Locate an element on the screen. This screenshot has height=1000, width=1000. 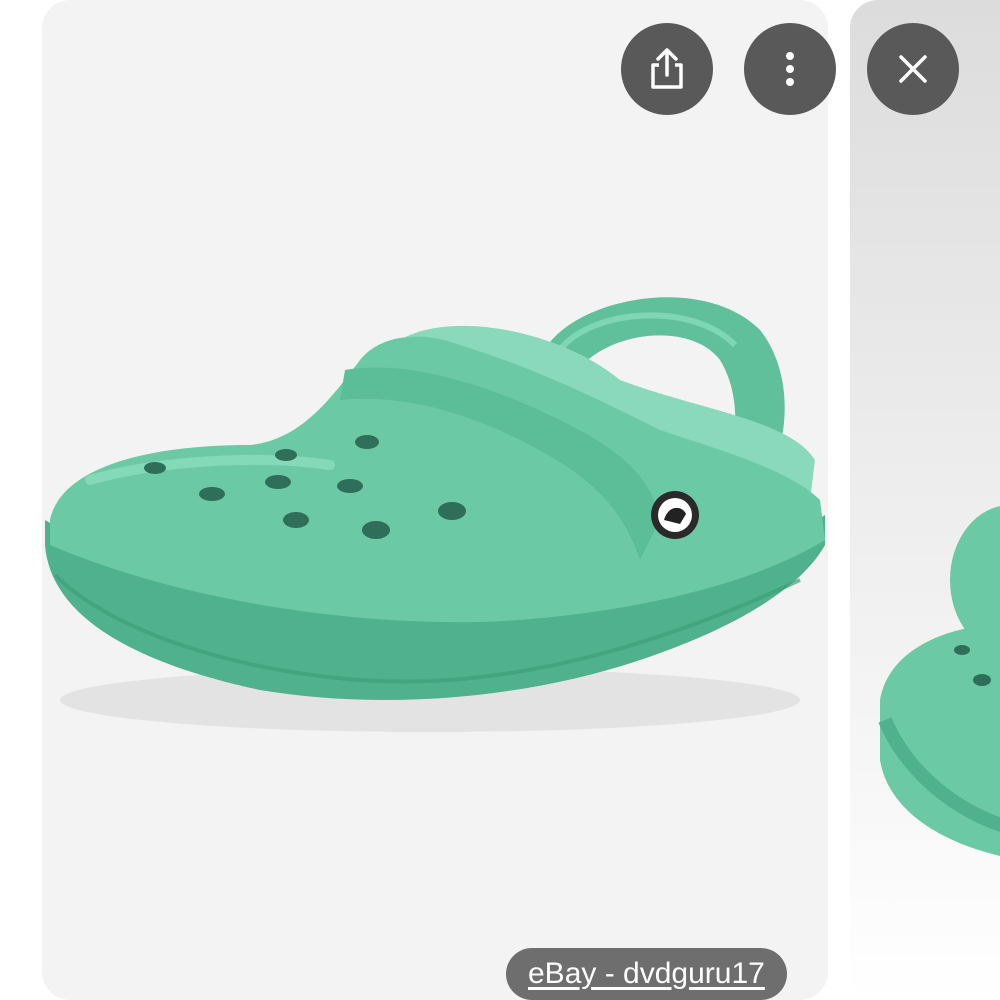
more-options-button is located at coordinates (790, 69).